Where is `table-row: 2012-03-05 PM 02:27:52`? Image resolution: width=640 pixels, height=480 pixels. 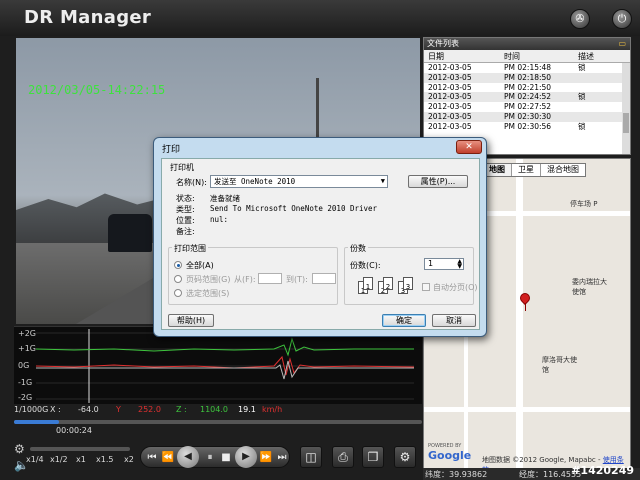 table-row: 2012-03-05 PM 02:27:52 is located at coordinates (527, 107).